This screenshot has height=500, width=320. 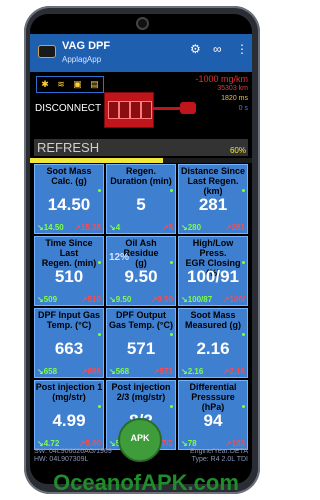 I want to click on tile-differential-pressure: Differential Presssure (hPa) 94 ↘78 ↗103, so click(x=213, y=415).